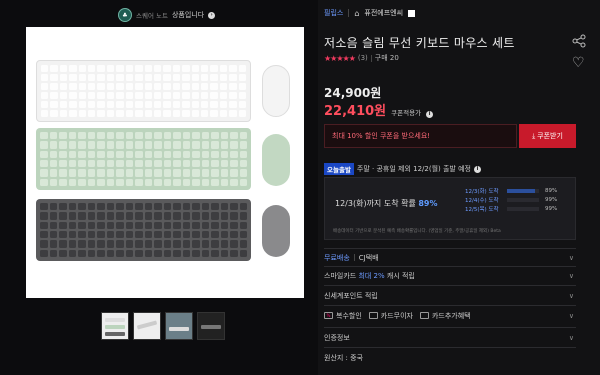  Describe the element at coordinates (167, 15) in the screenshot. I see `seller-bar: ♣ 스퀘어 노트 상품입니다 ›` at that location.